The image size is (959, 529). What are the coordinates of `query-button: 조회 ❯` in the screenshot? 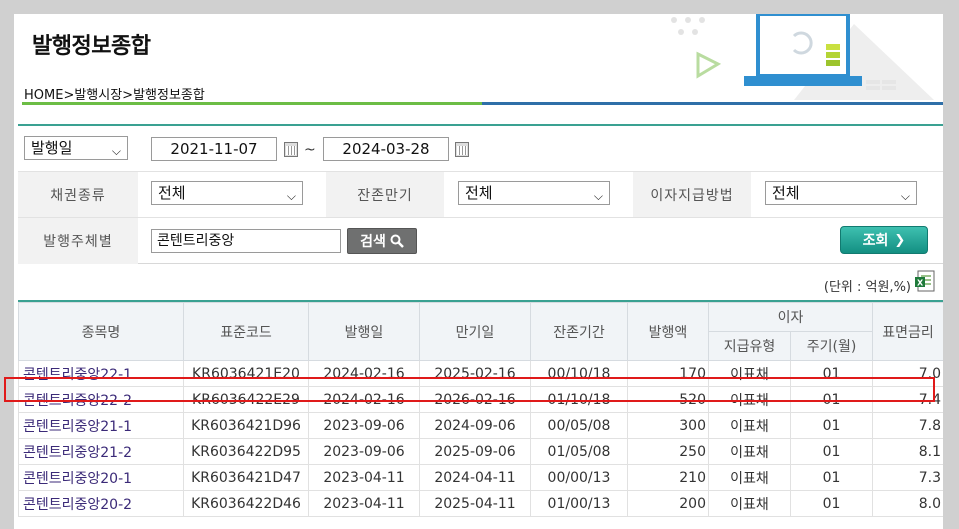 It's located at (884, 240).